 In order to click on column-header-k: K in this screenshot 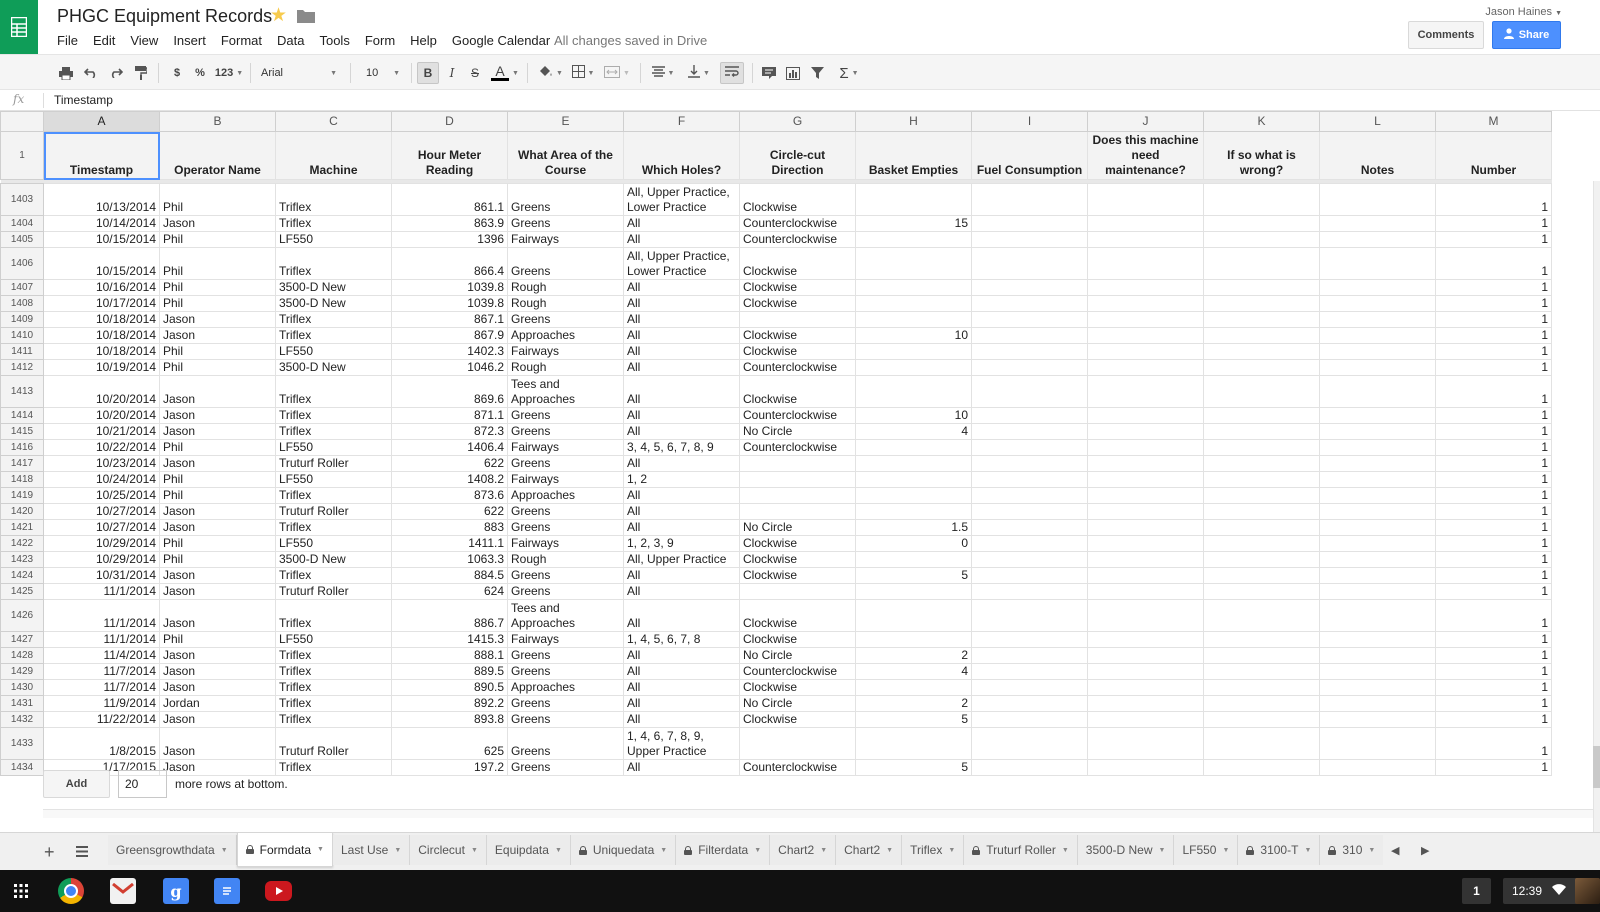, I will do `click(1261, 121)`.